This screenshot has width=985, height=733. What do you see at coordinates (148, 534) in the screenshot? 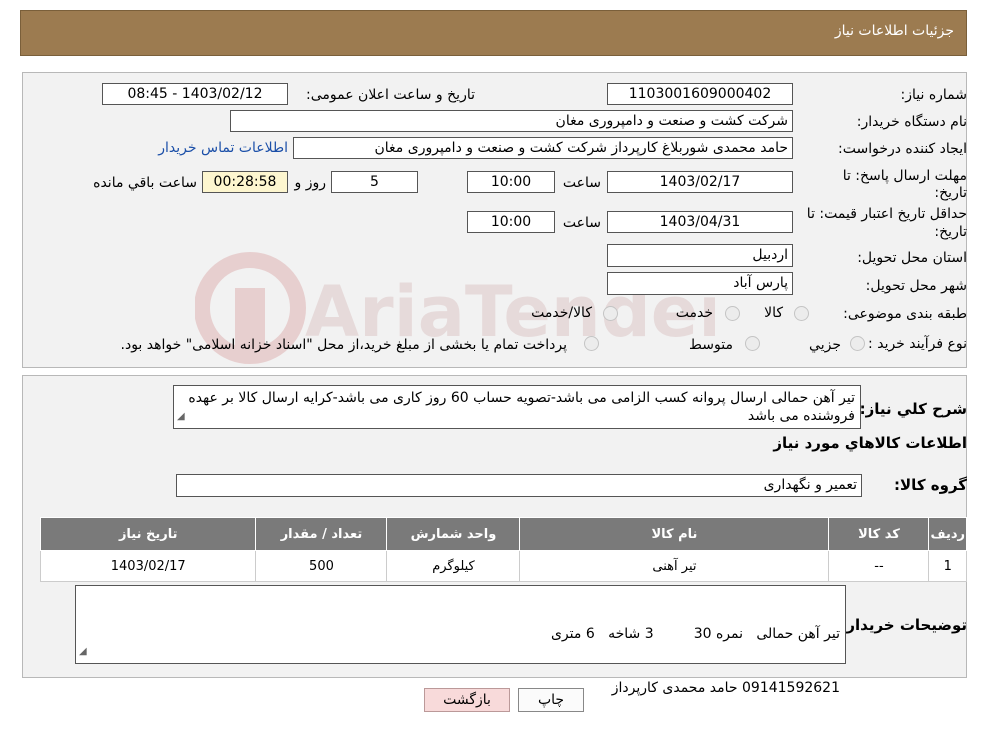
I see `col-date: تاریخ نیاز` at bounding box center [148, 534].